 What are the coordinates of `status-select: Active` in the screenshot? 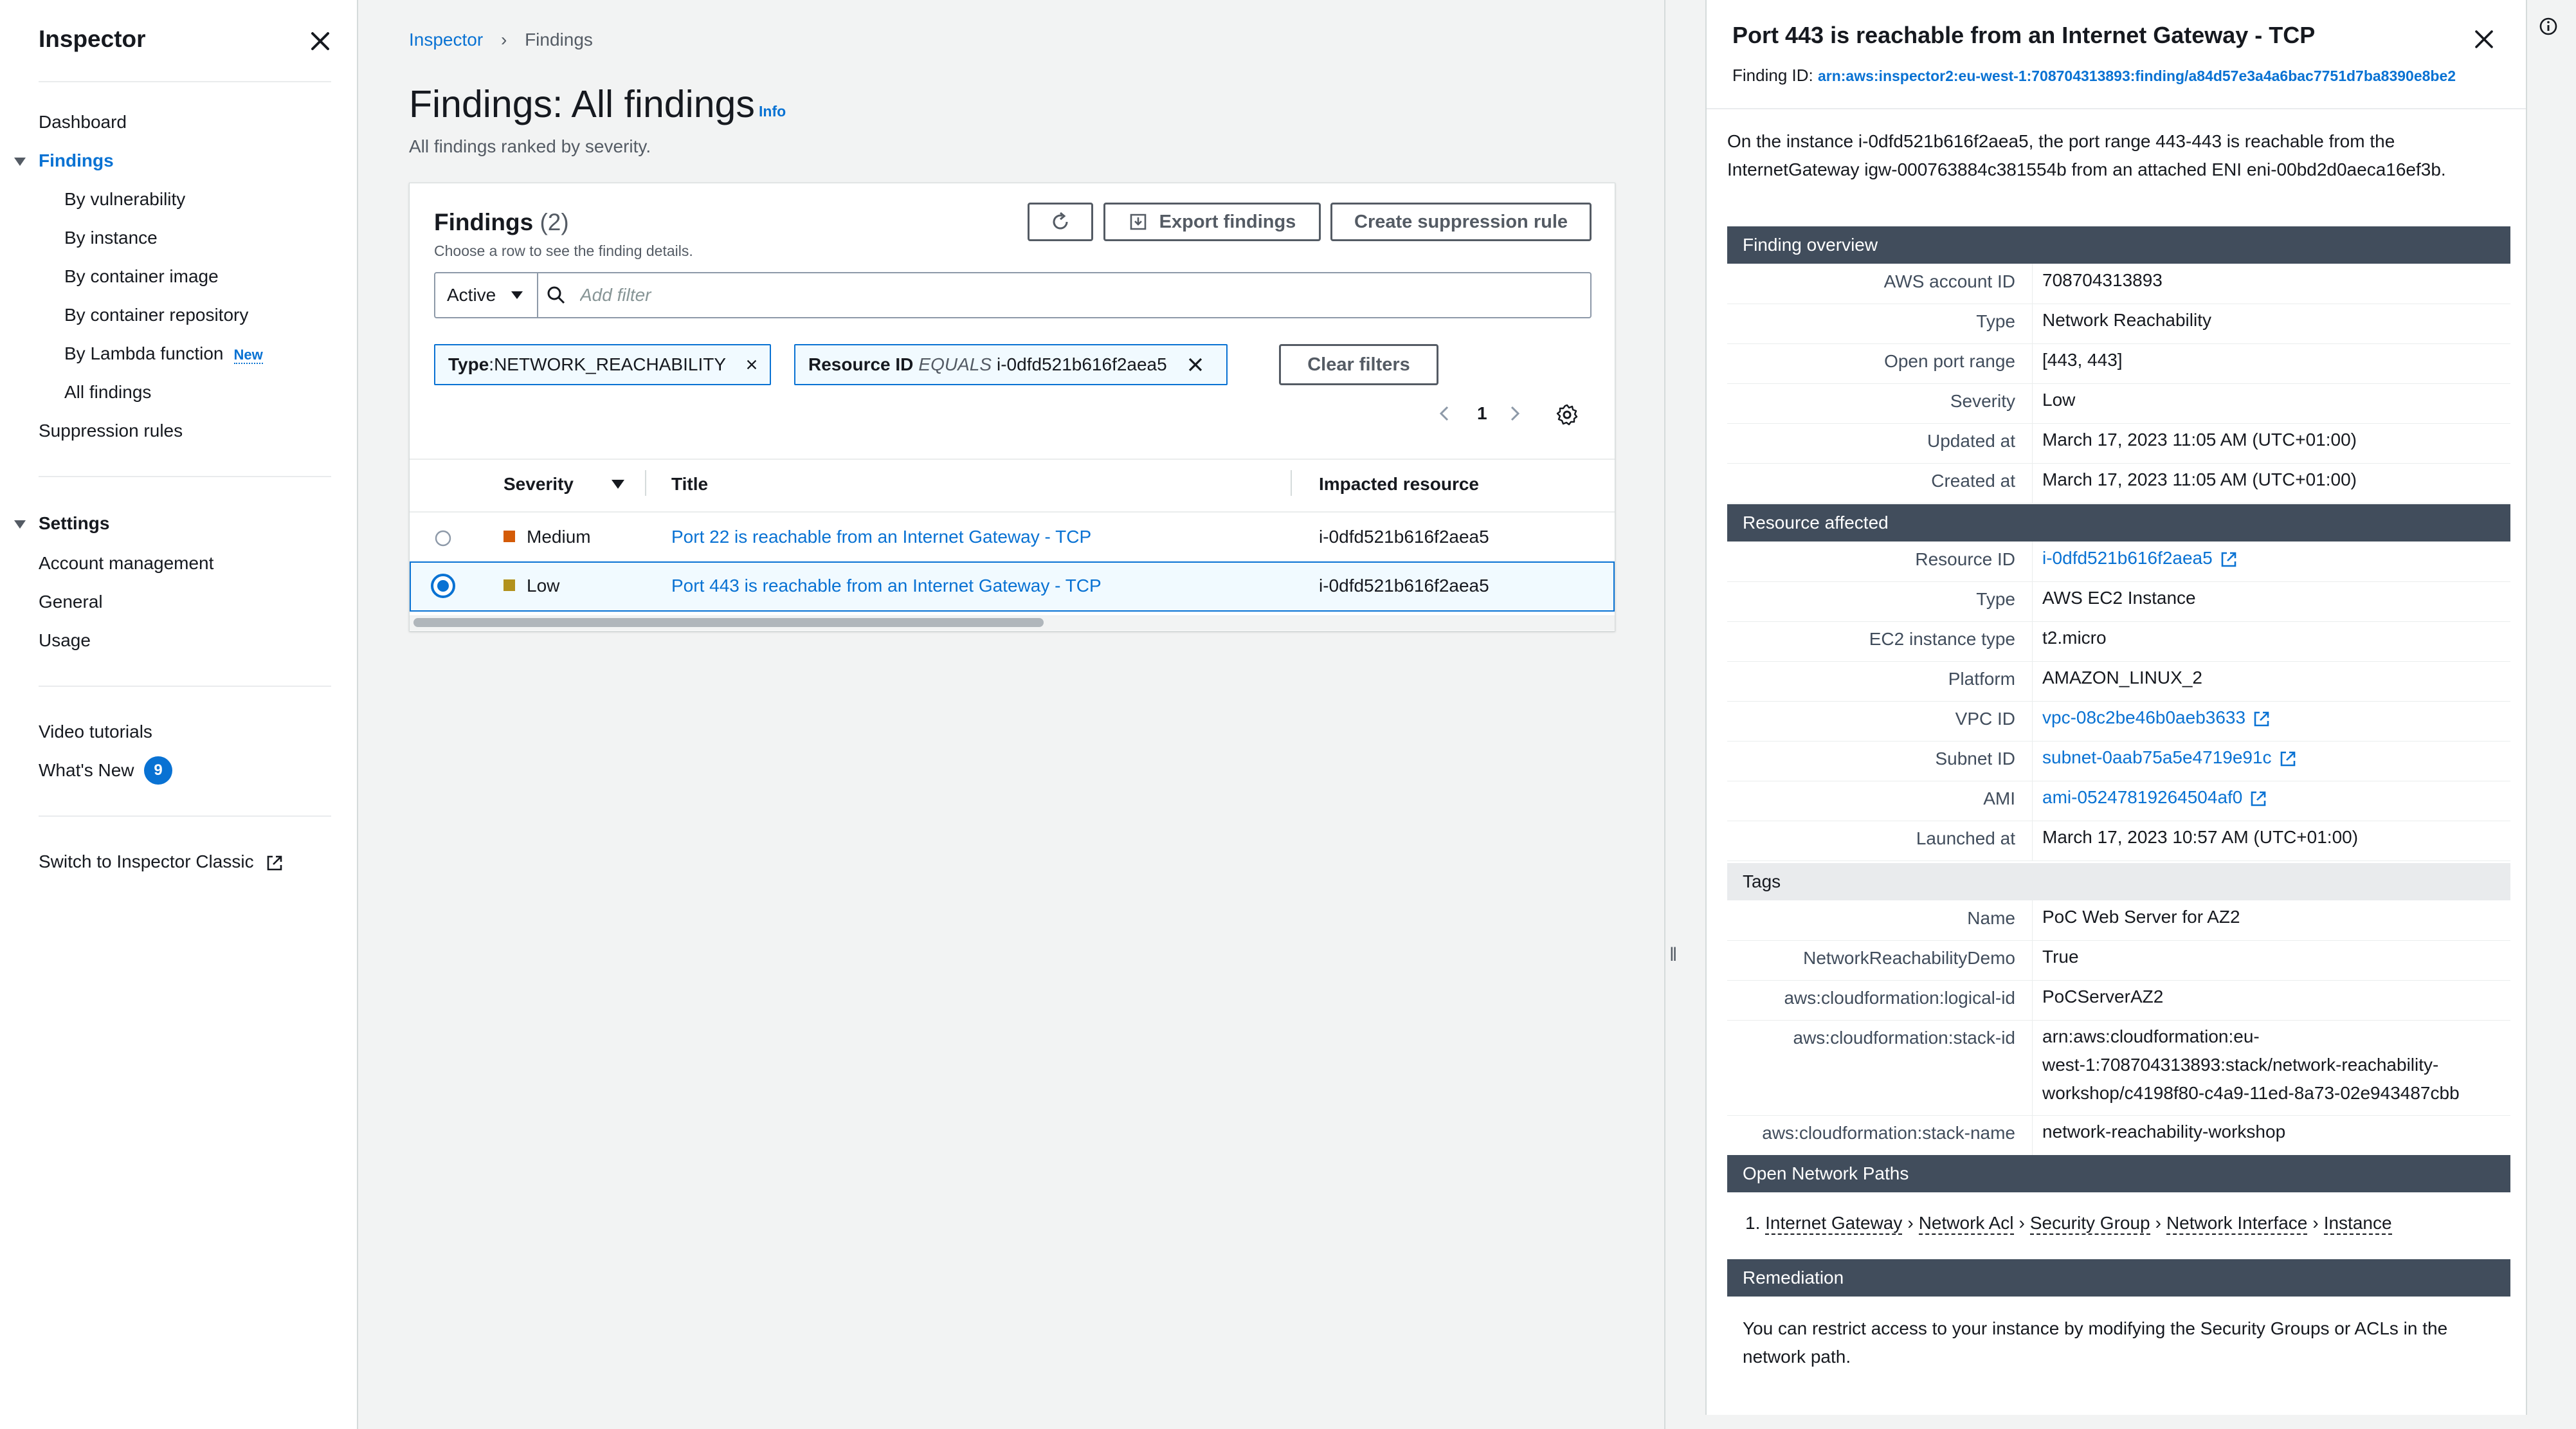 It's located at (486, 295).